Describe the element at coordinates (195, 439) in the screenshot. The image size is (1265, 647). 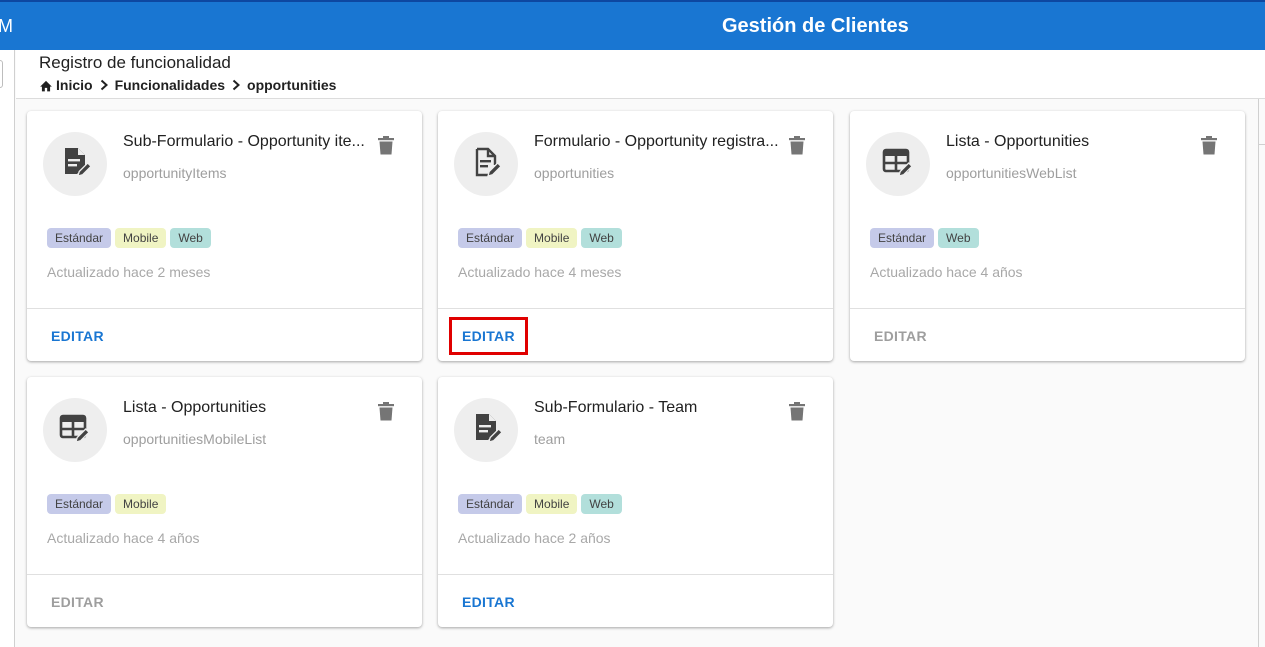
I see `card-subtitle: opportunitiesMobileList` at that location.